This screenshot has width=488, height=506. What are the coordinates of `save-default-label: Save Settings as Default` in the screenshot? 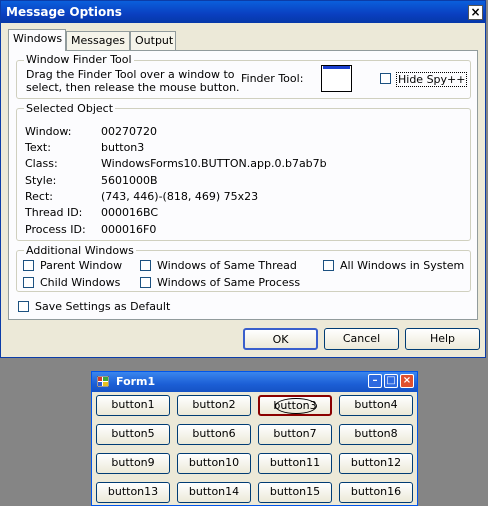 It's located at (102, 306).